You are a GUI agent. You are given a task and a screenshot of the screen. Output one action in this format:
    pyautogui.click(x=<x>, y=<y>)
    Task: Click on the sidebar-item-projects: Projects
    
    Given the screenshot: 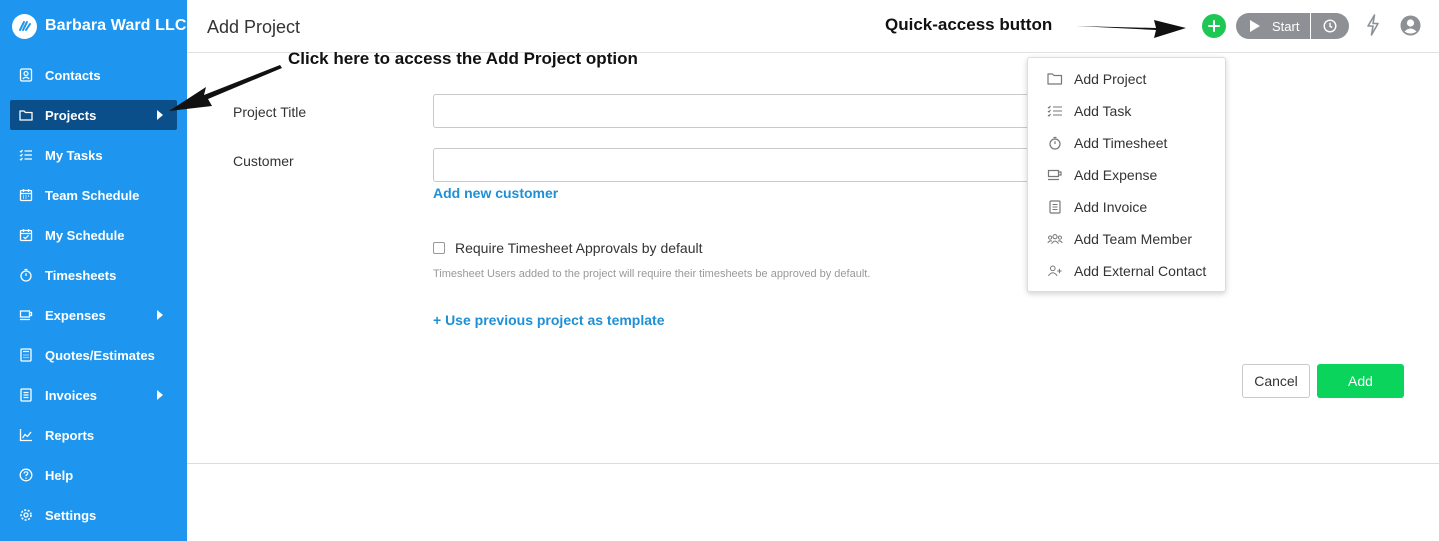 What is the action you would take?
    pyautogui.click(x=93, y=115)
    